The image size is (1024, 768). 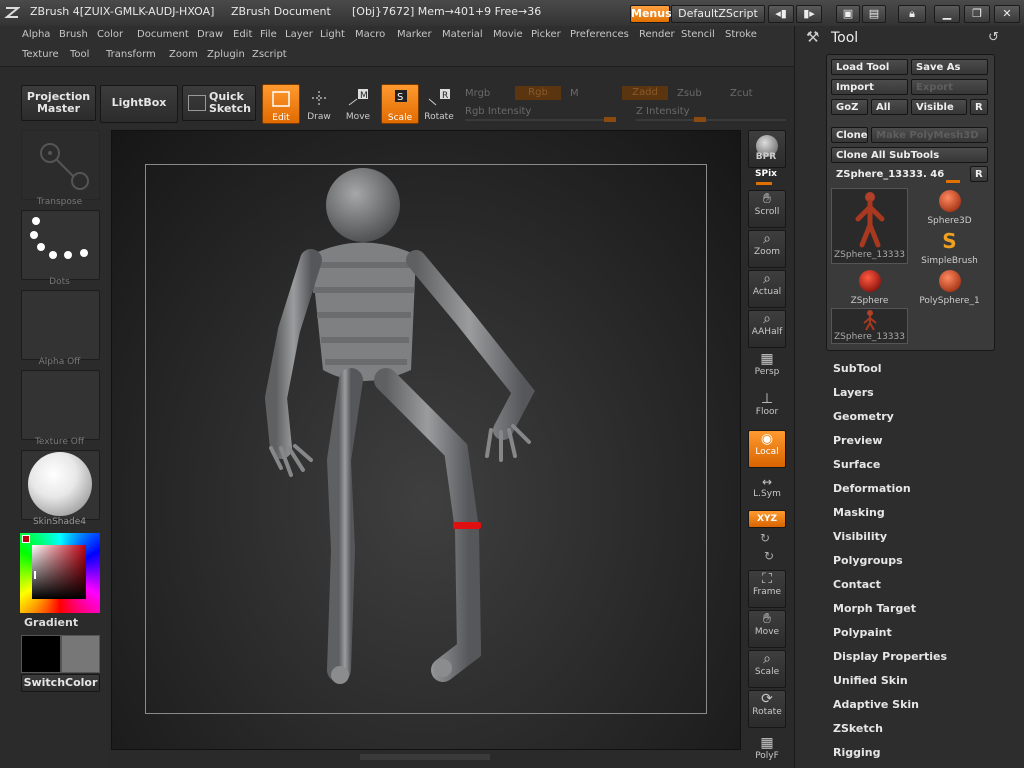 I want to click on scale-tool-button: S Scale, so click(x=400, y=104).